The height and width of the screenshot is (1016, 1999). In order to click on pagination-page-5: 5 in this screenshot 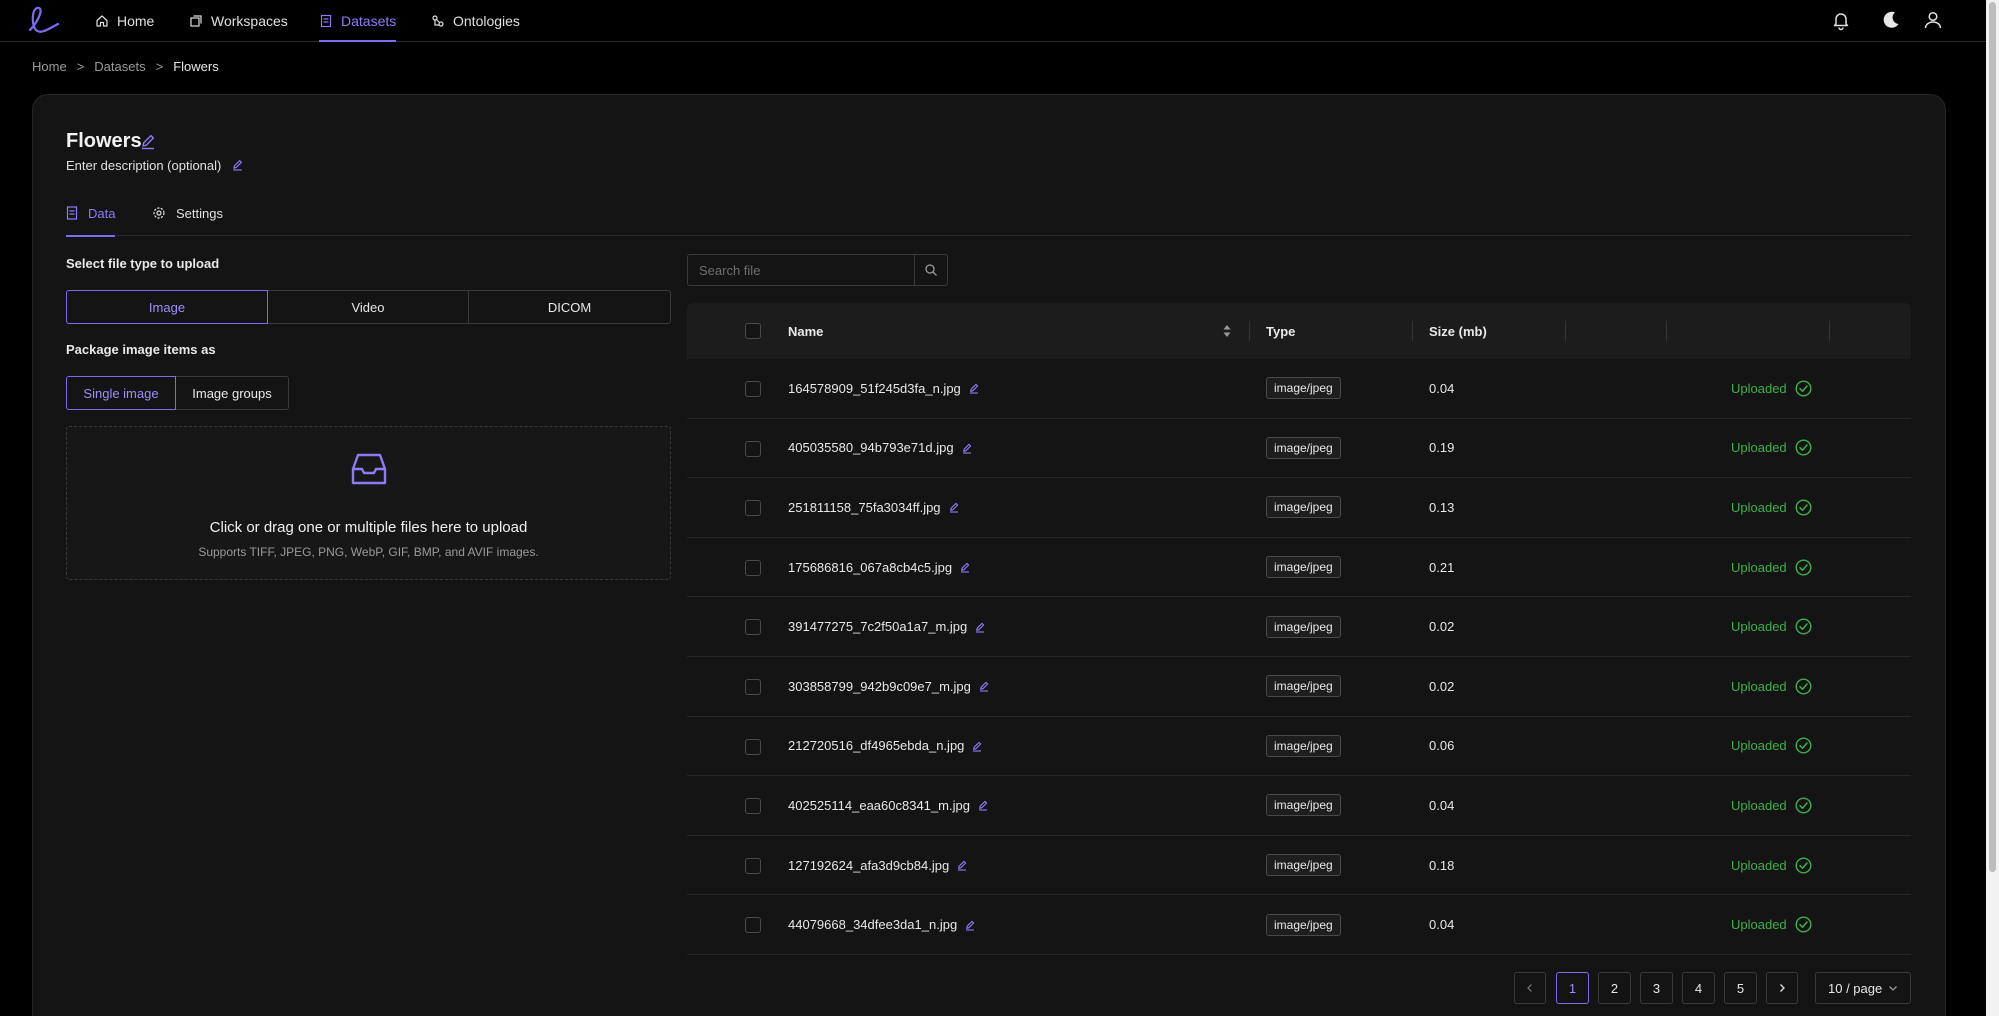, I will do `click(1740, 988)`.